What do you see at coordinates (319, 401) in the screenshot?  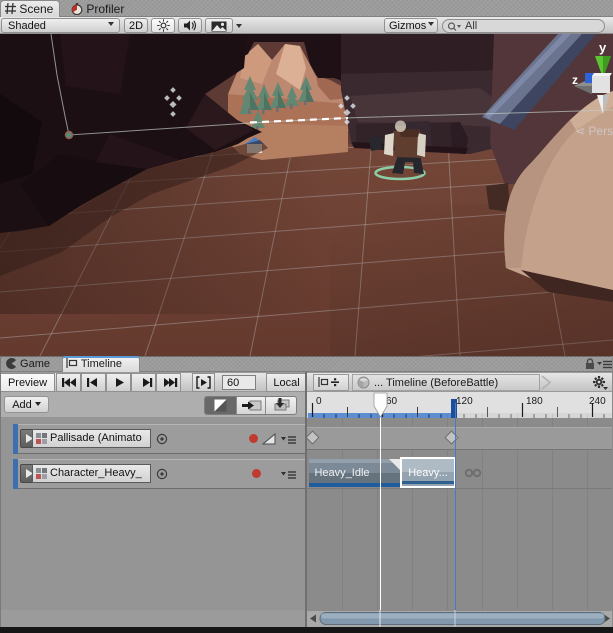 I see `svg-text: 0` at bounding box center [319, 401].